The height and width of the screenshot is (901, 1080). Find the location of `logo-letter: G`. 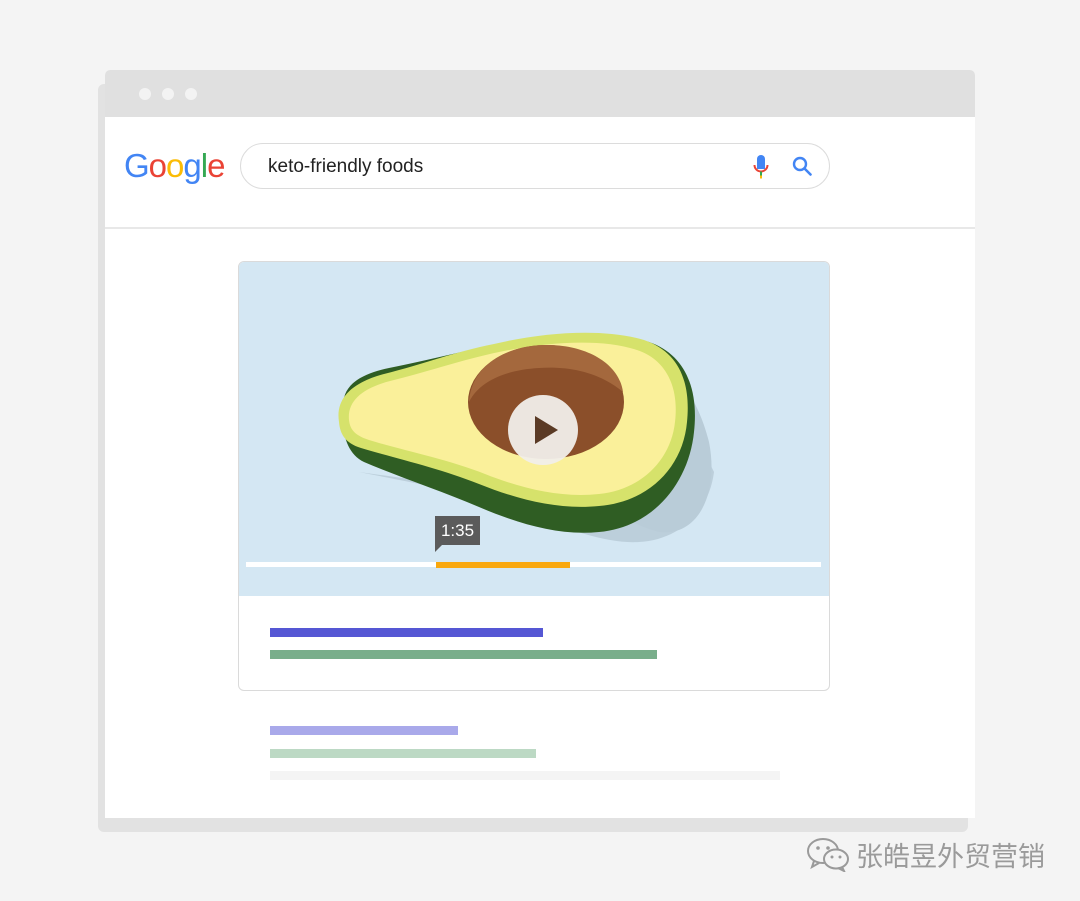

logo-letter: G is located at coordinates (137, 165).